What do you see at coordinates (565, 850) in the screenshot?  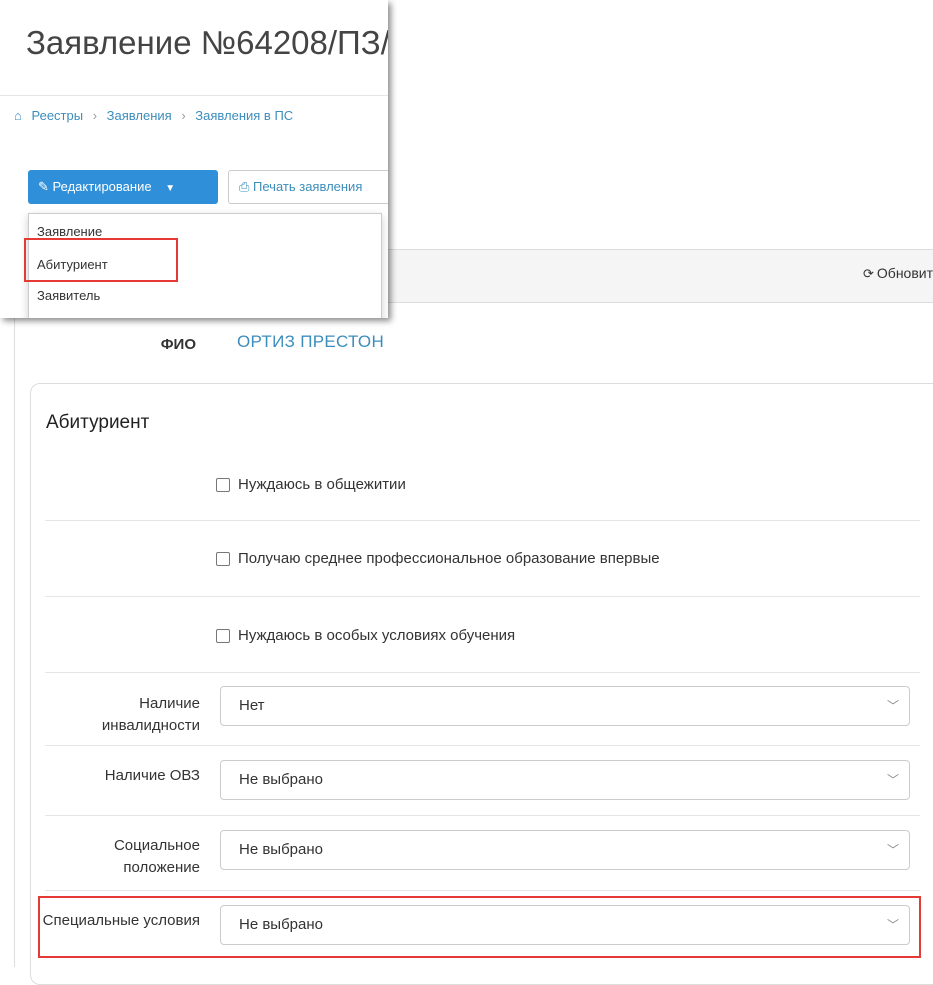 I see `social-status-select: Не выбрано ﹀` at bounding box center [565, 850].